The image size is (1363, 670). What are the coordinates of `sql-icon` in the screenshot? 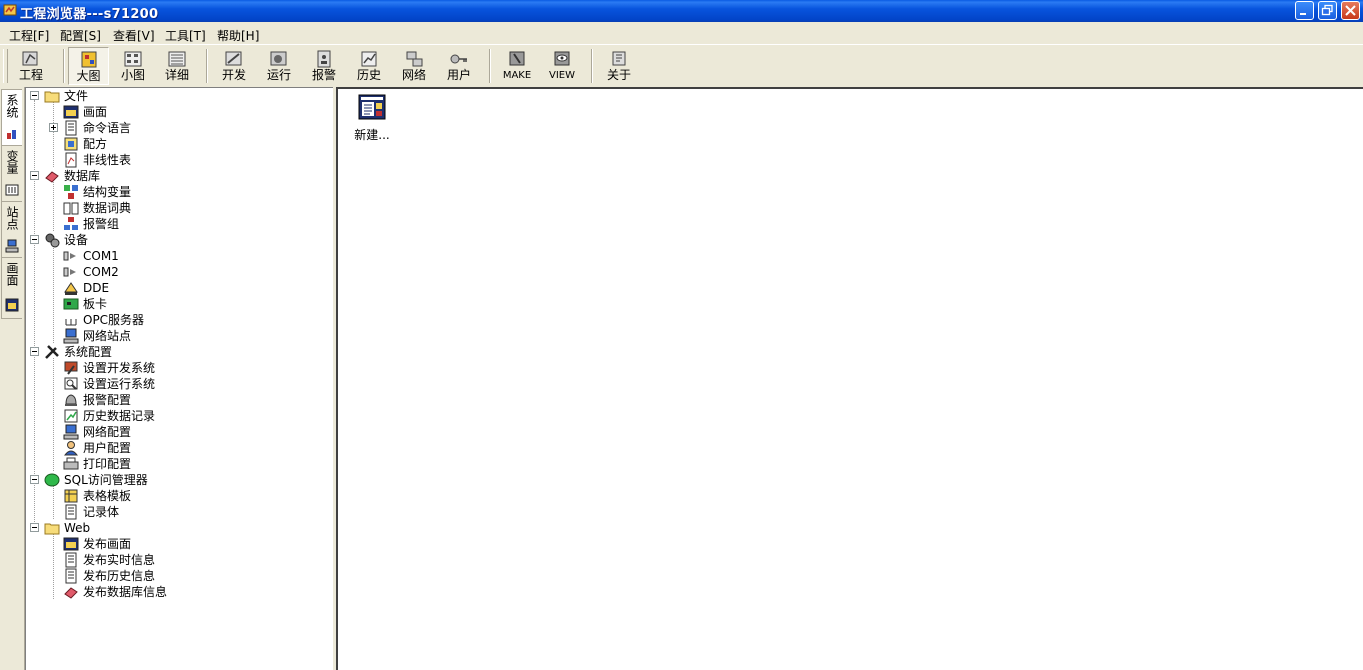 It's located at (52, 480).